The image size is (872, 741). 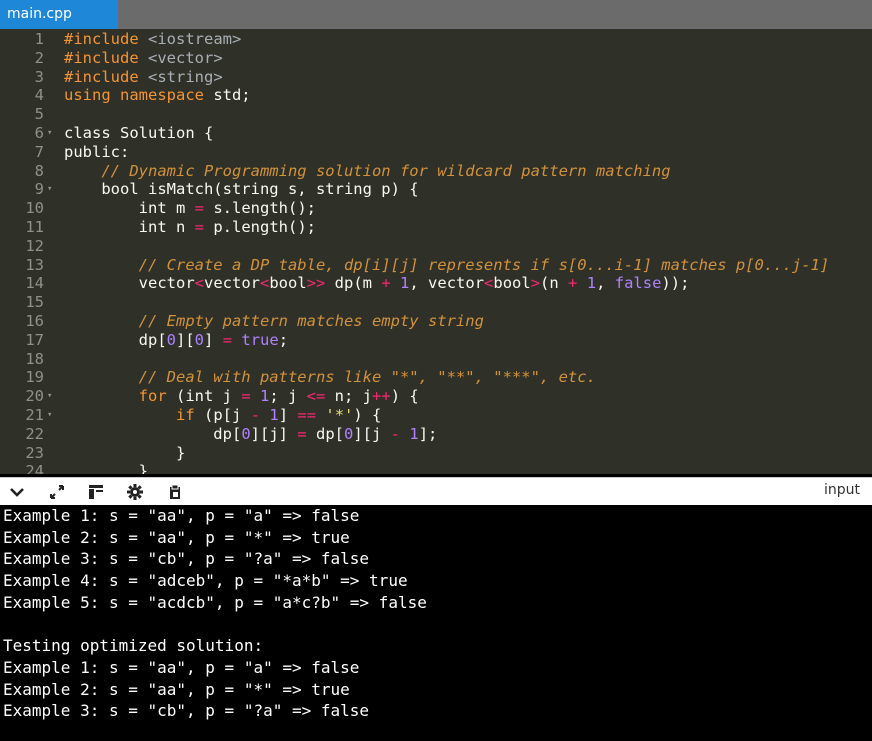 I want to click on code-line: 7 public:, so click(x=436, y=152).